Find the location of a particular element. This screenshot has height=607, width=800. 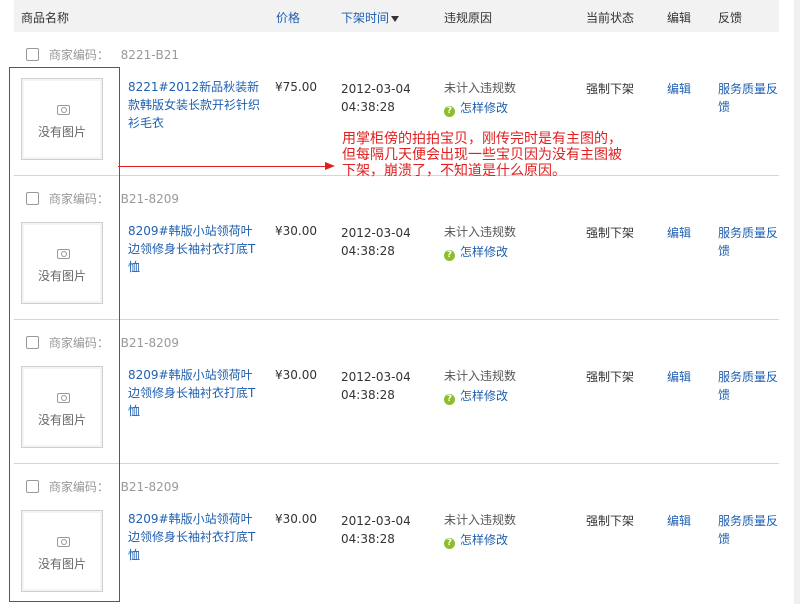

col-offshelf-time-sort: 下架时间 is located at coordinates (370, 17).